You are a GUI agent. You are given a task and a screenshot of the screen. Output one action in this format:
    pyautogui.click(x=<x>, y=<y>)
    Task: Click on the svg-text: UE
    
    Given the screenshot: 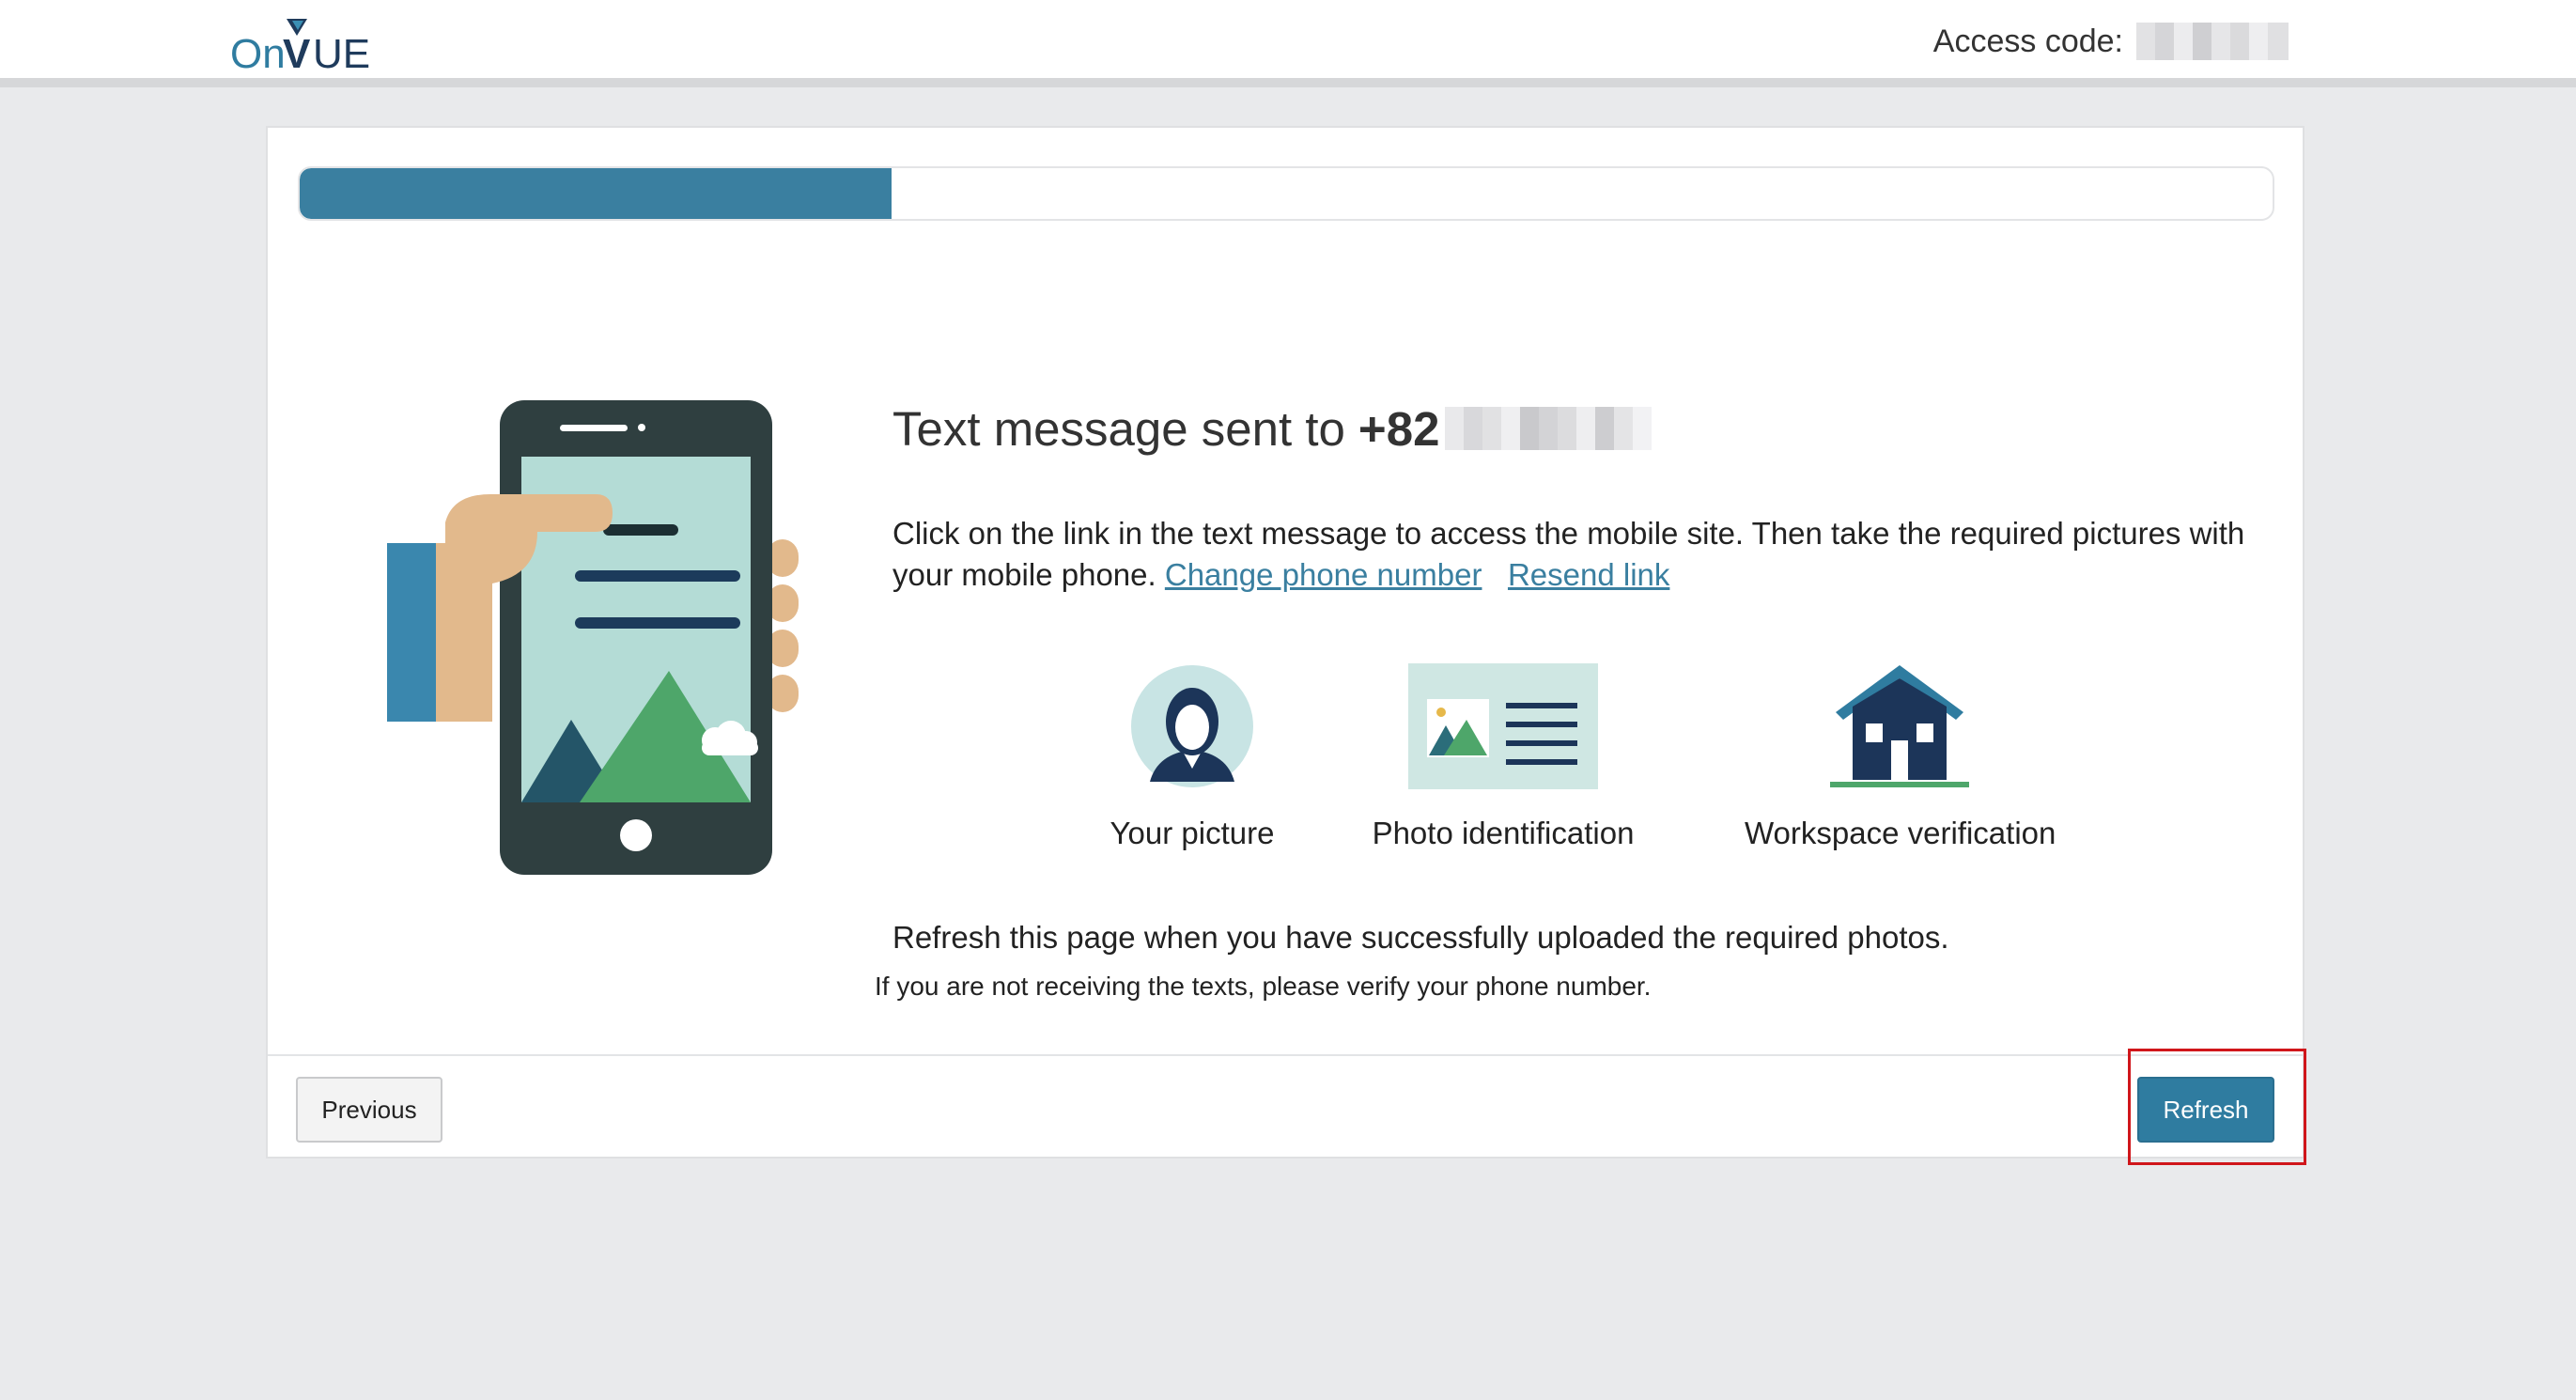 What is the action you would take?
    pyautogui.click(x=341, y=53)
    